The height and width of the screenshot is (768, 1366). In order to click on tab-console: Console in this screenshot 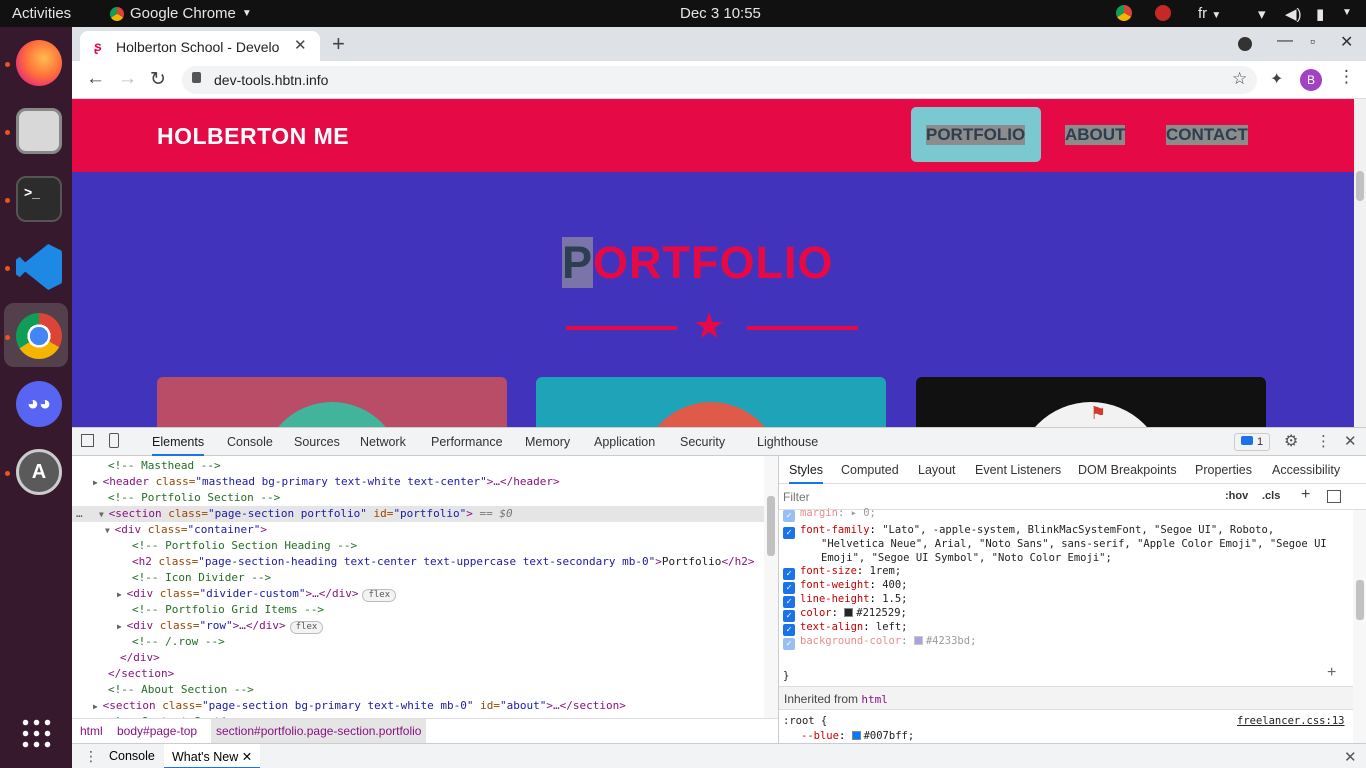, I will do `click(250, 442)`.